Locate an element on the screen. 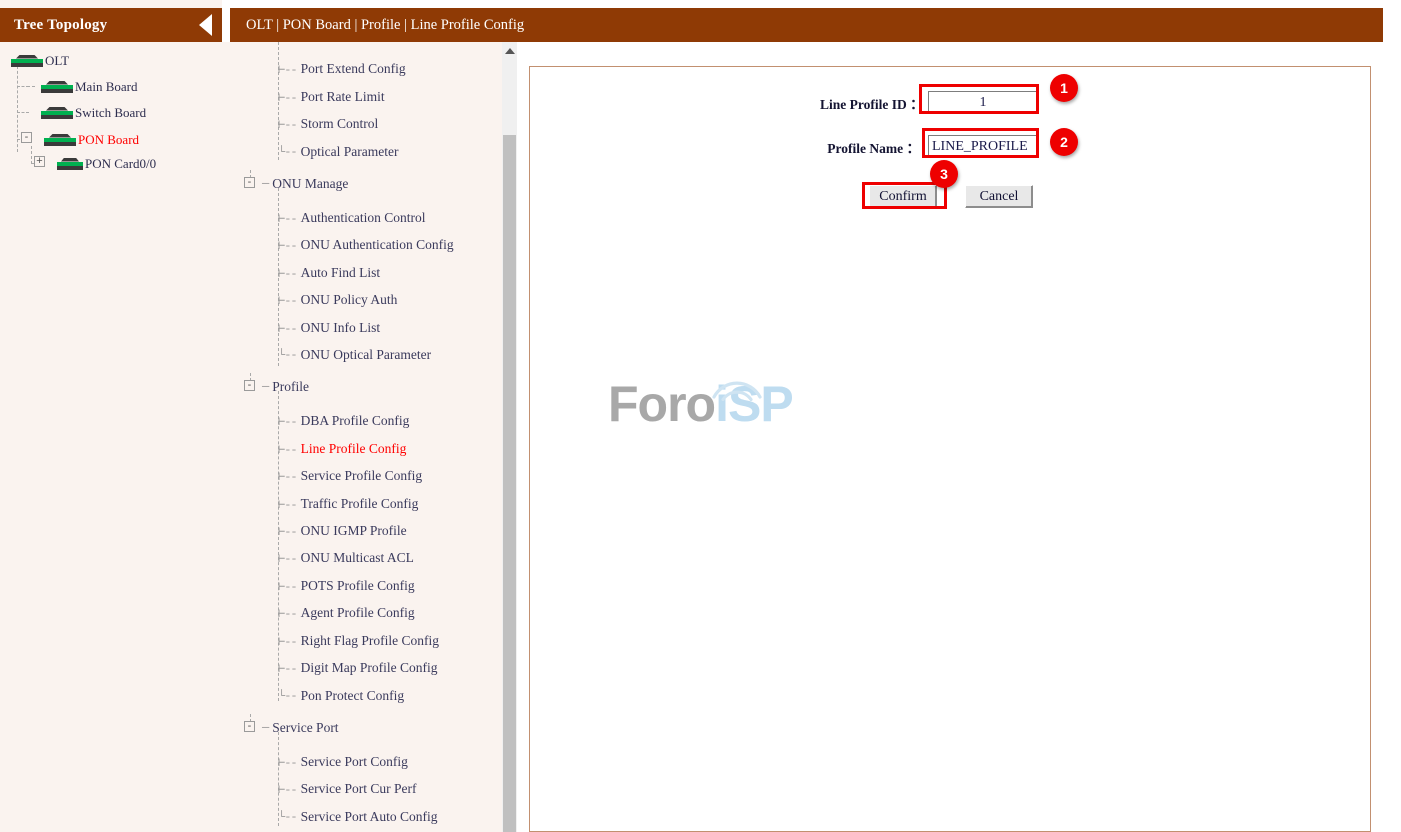 Image resolution: width=1401 pixels, height=832 pixels. menu-item-label: Pon Protect Config is located at coordinates (352, 695).